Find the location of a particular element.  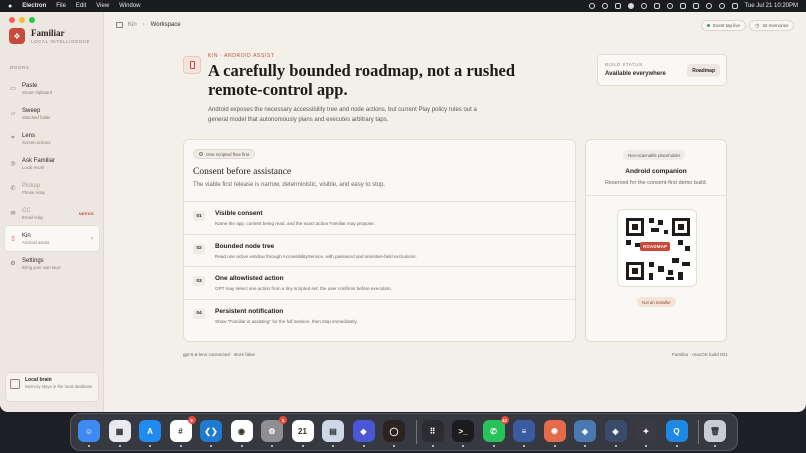

dock-ring-app-icon: ◯ is located at coordinates (394, 433).